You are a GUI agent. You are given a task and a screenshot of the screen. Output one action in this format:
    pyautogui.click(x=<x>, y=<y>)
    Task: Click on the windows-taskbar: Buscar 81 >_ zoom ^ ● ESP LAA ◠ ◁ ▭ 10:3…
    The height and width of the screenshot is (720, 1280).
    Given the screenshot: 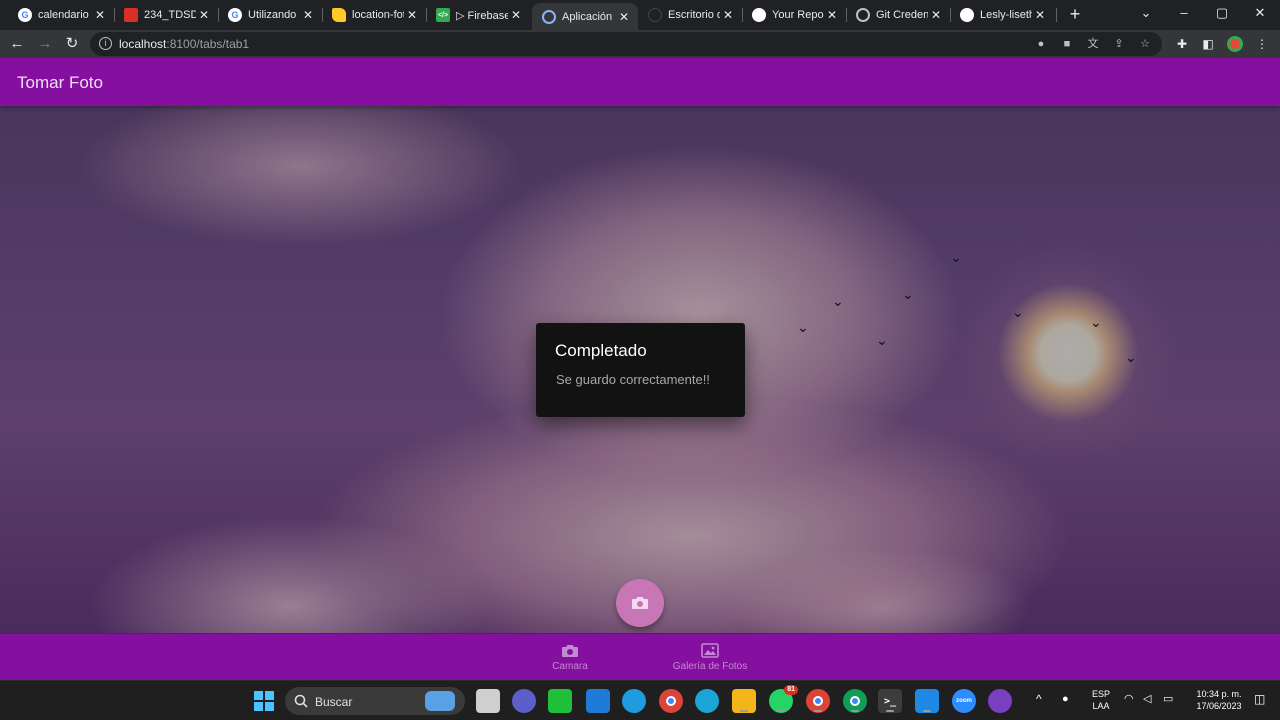 What is the action you would take?
    pyautogui.click(x=640, y=700)
    